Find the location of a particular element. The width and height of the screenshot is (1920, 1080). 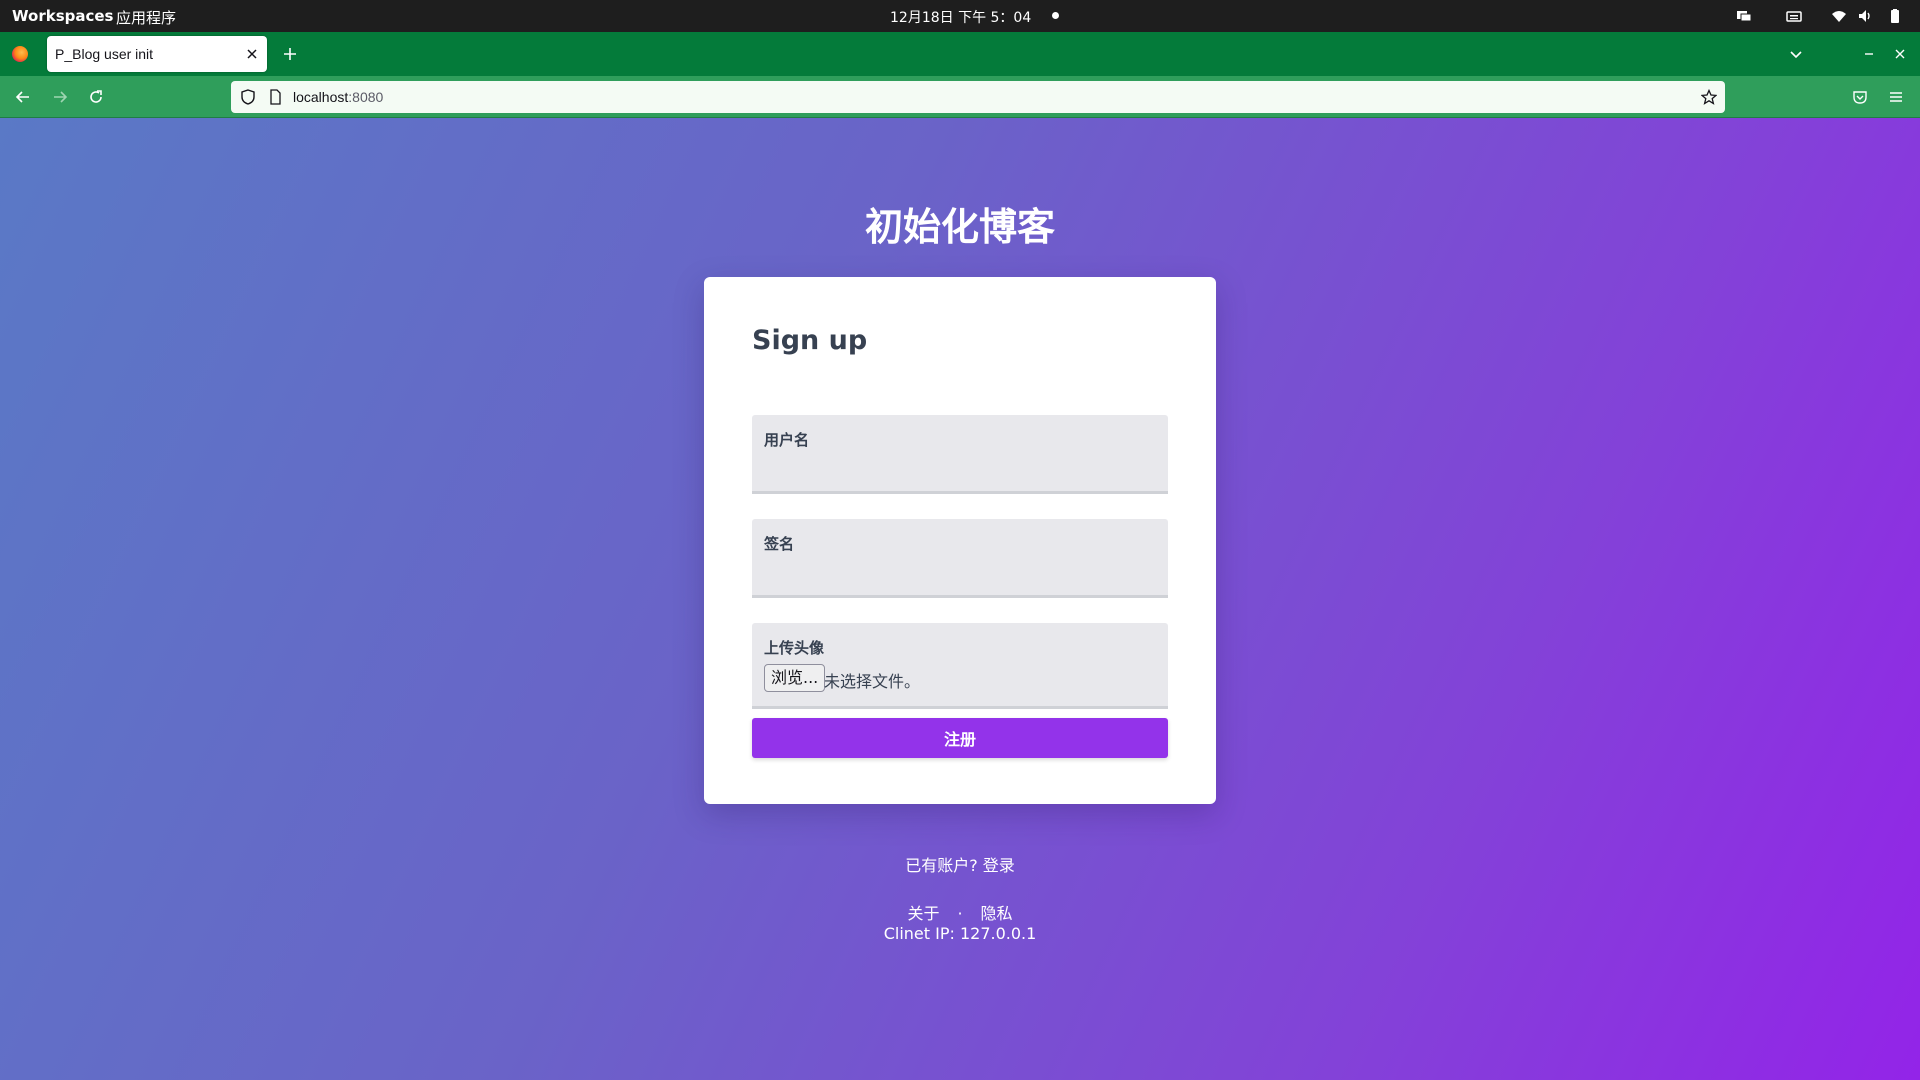

url-text: localhost:8080 is located at coordinates (338, 97).